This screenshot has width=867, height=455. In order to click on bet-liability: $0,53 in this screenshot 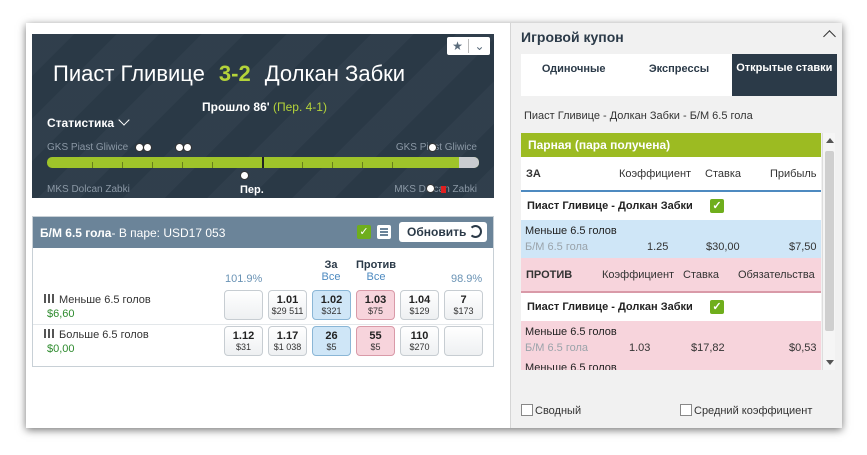, I will do `click(803, 348)`.